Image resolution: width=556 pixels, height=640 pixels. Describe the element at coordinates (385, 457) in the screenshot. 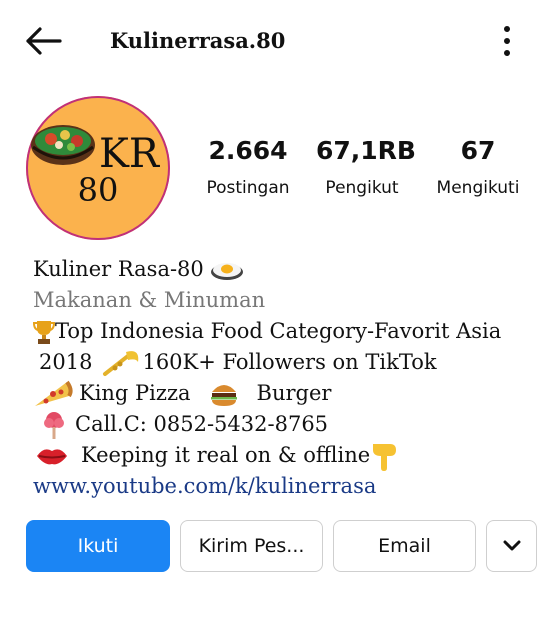

I see `pointing-down-icon` at that location.